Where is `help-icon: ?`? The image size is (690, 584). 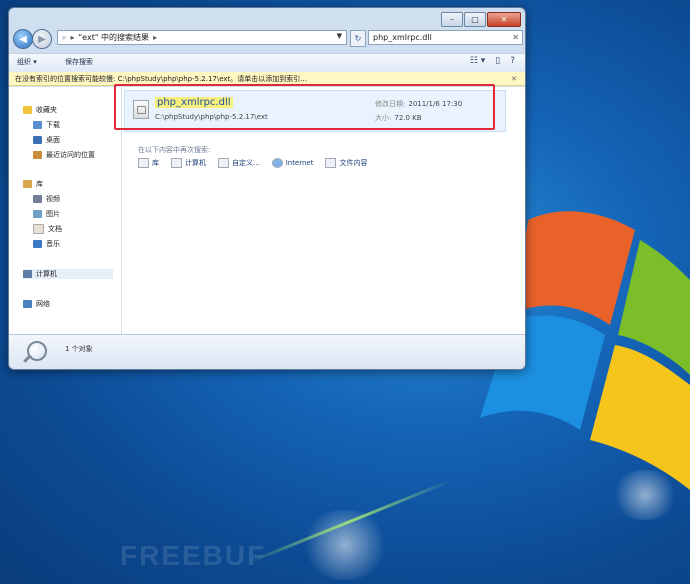
help-icon: ? is located at coordinates (512, 61).